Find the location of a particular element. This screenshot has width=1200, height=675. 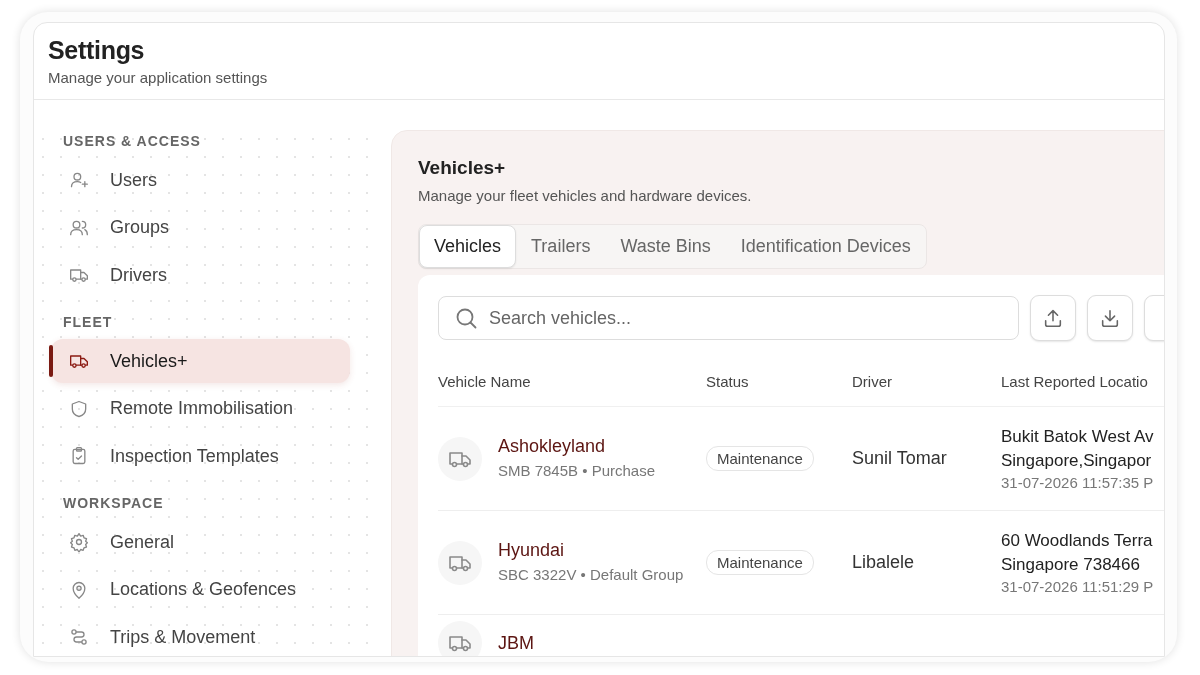

download-button is located at coordinates (1110, 318).